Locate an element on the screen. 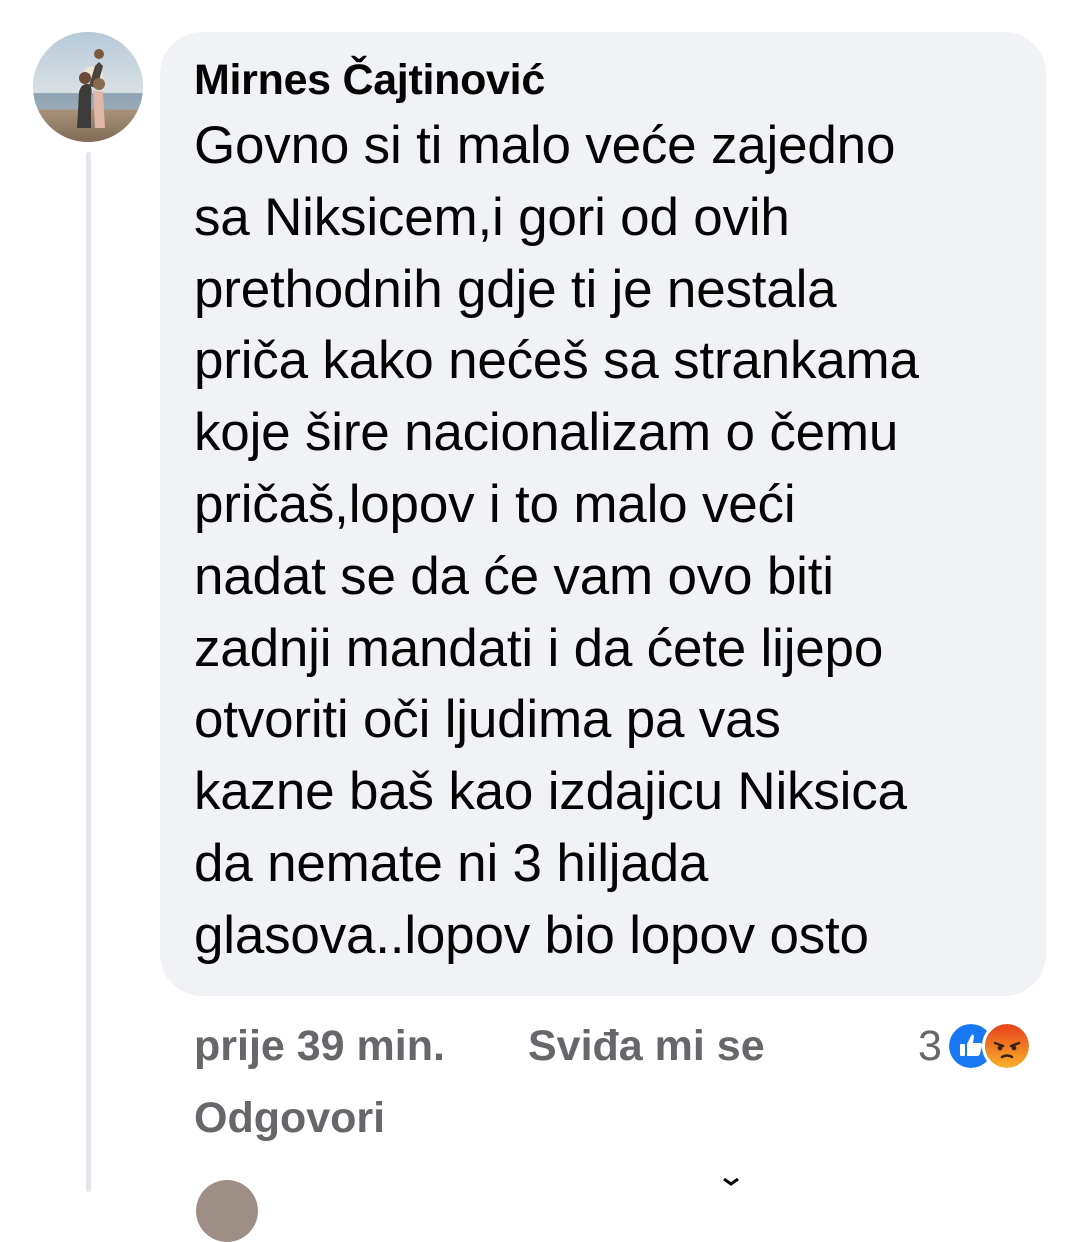 The height and width of the screenshot is (1242, 1080). comment-timestamp: prije 39 min. is located at coordinates (319, 1046).